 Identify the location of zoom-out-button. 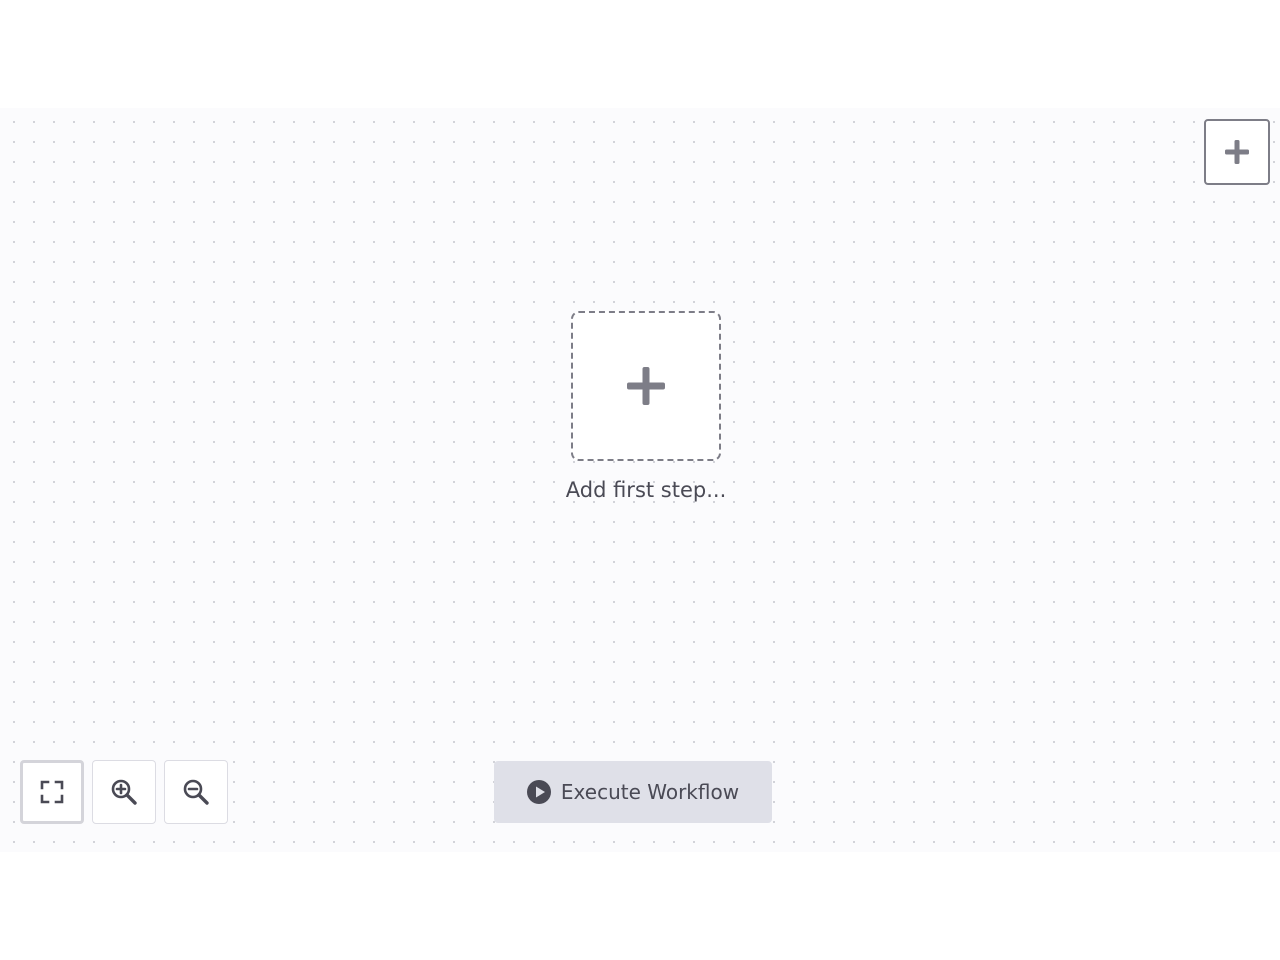
(196, 792).